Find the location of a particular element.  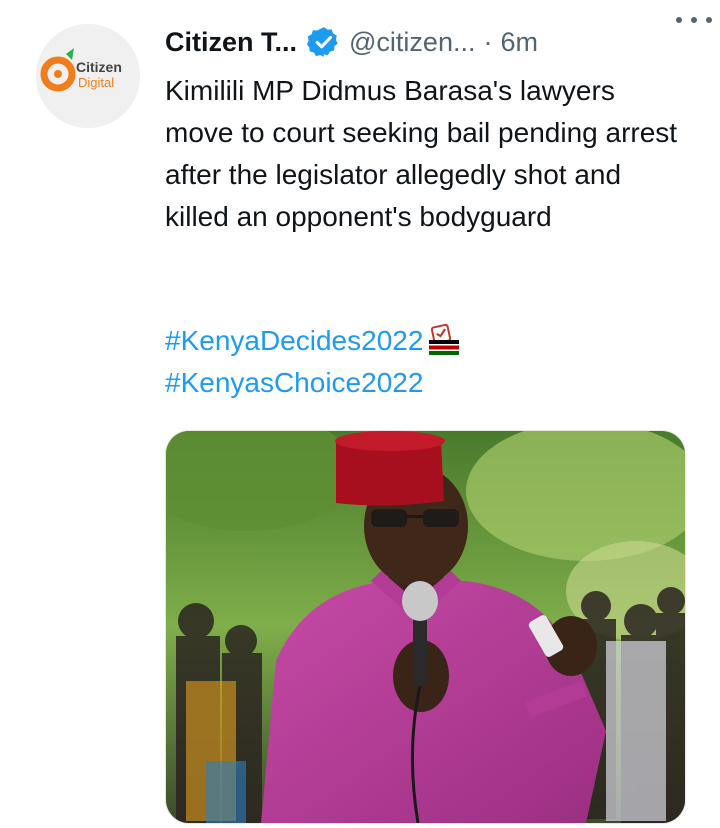

avatar: Citizen Digital is located at coordinates (88, 76).